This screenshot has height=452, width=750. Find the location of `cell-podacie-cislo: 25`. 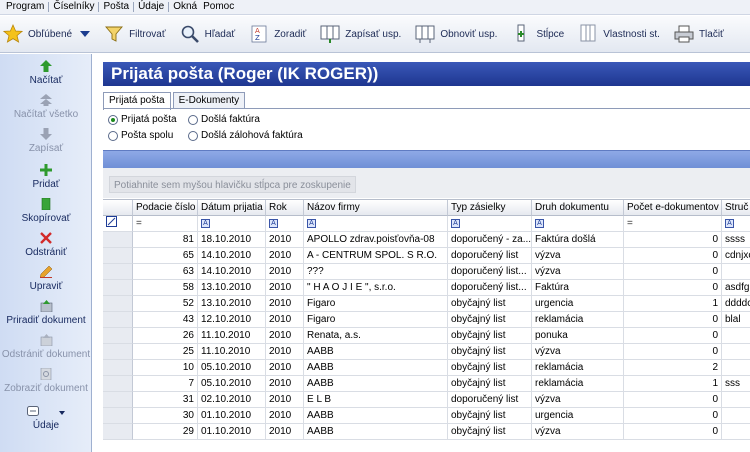

cell-podacie-cislo: 25 is located at coordinates (165, 352).